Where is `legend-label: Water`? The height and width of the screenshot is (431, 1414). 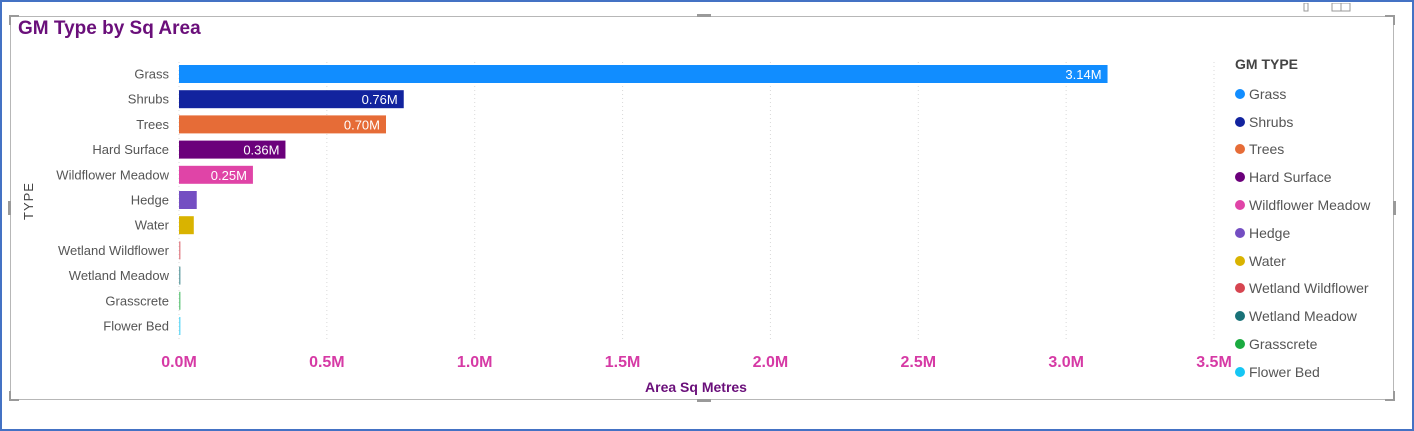 legend-label: Water is located at coordinates (1267, 260).